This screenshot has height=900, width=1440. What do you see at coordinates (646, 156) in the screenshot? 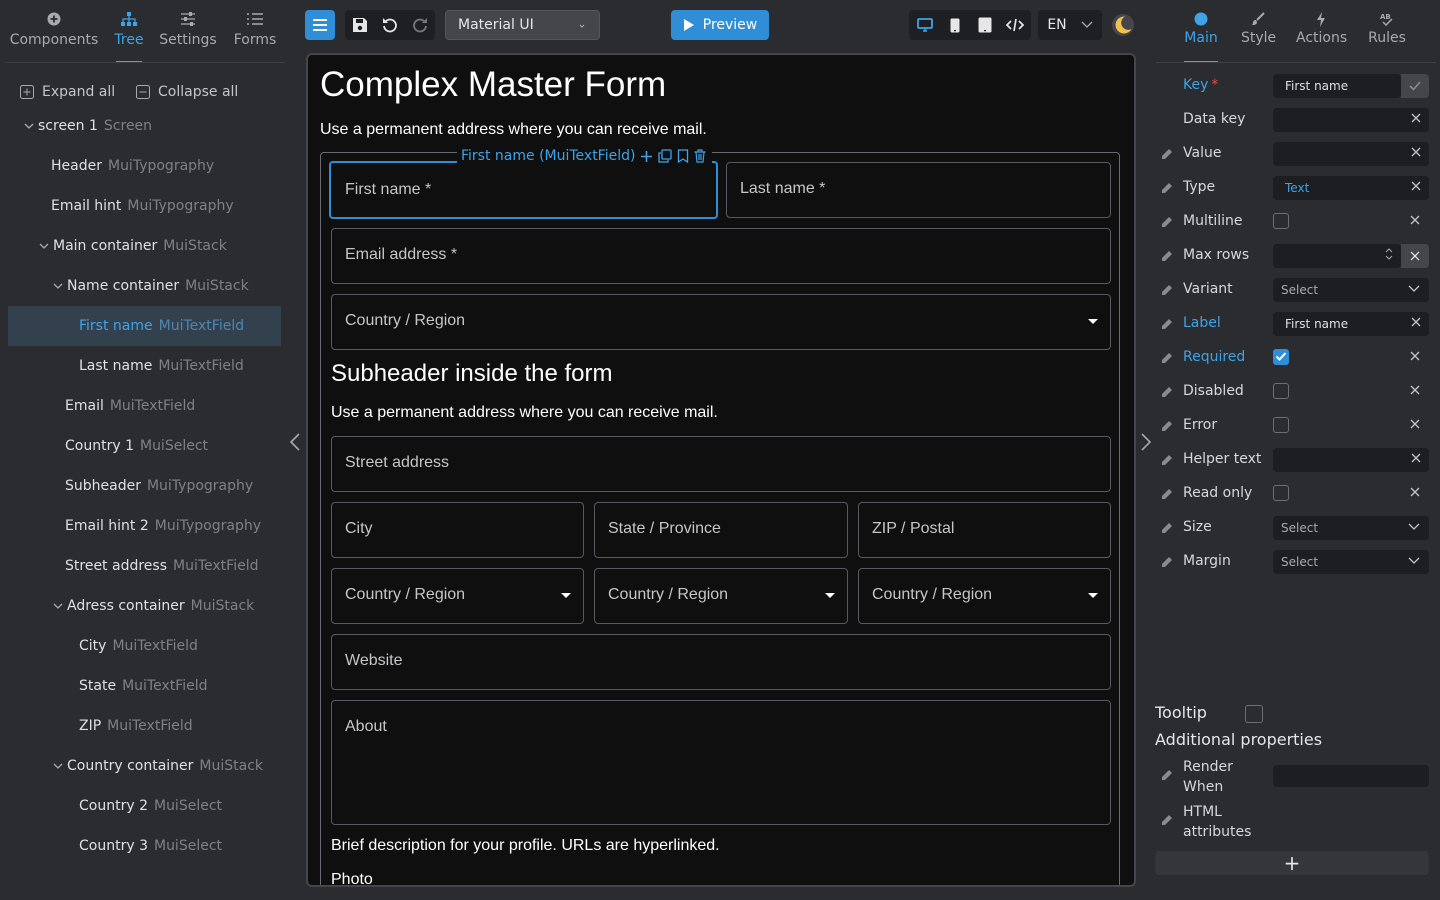
I see `add-icon` at bounding box center [646, 156].